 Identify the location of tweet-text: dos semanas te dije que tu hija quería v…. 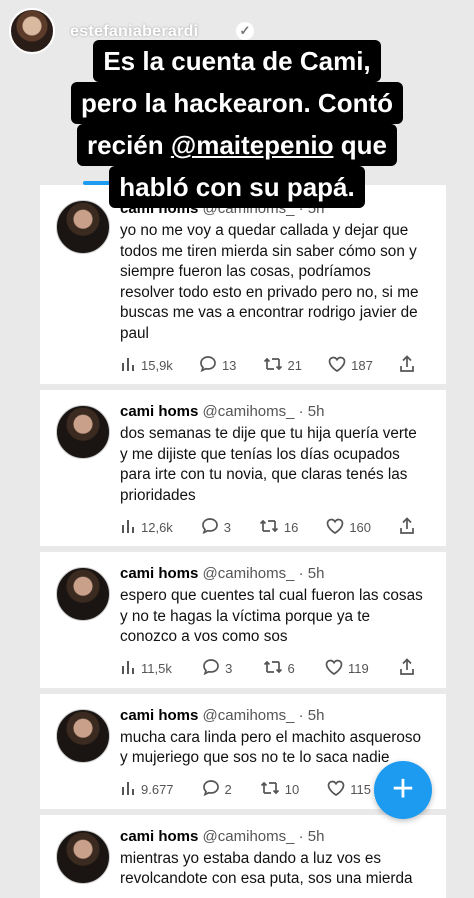
(268, 464).